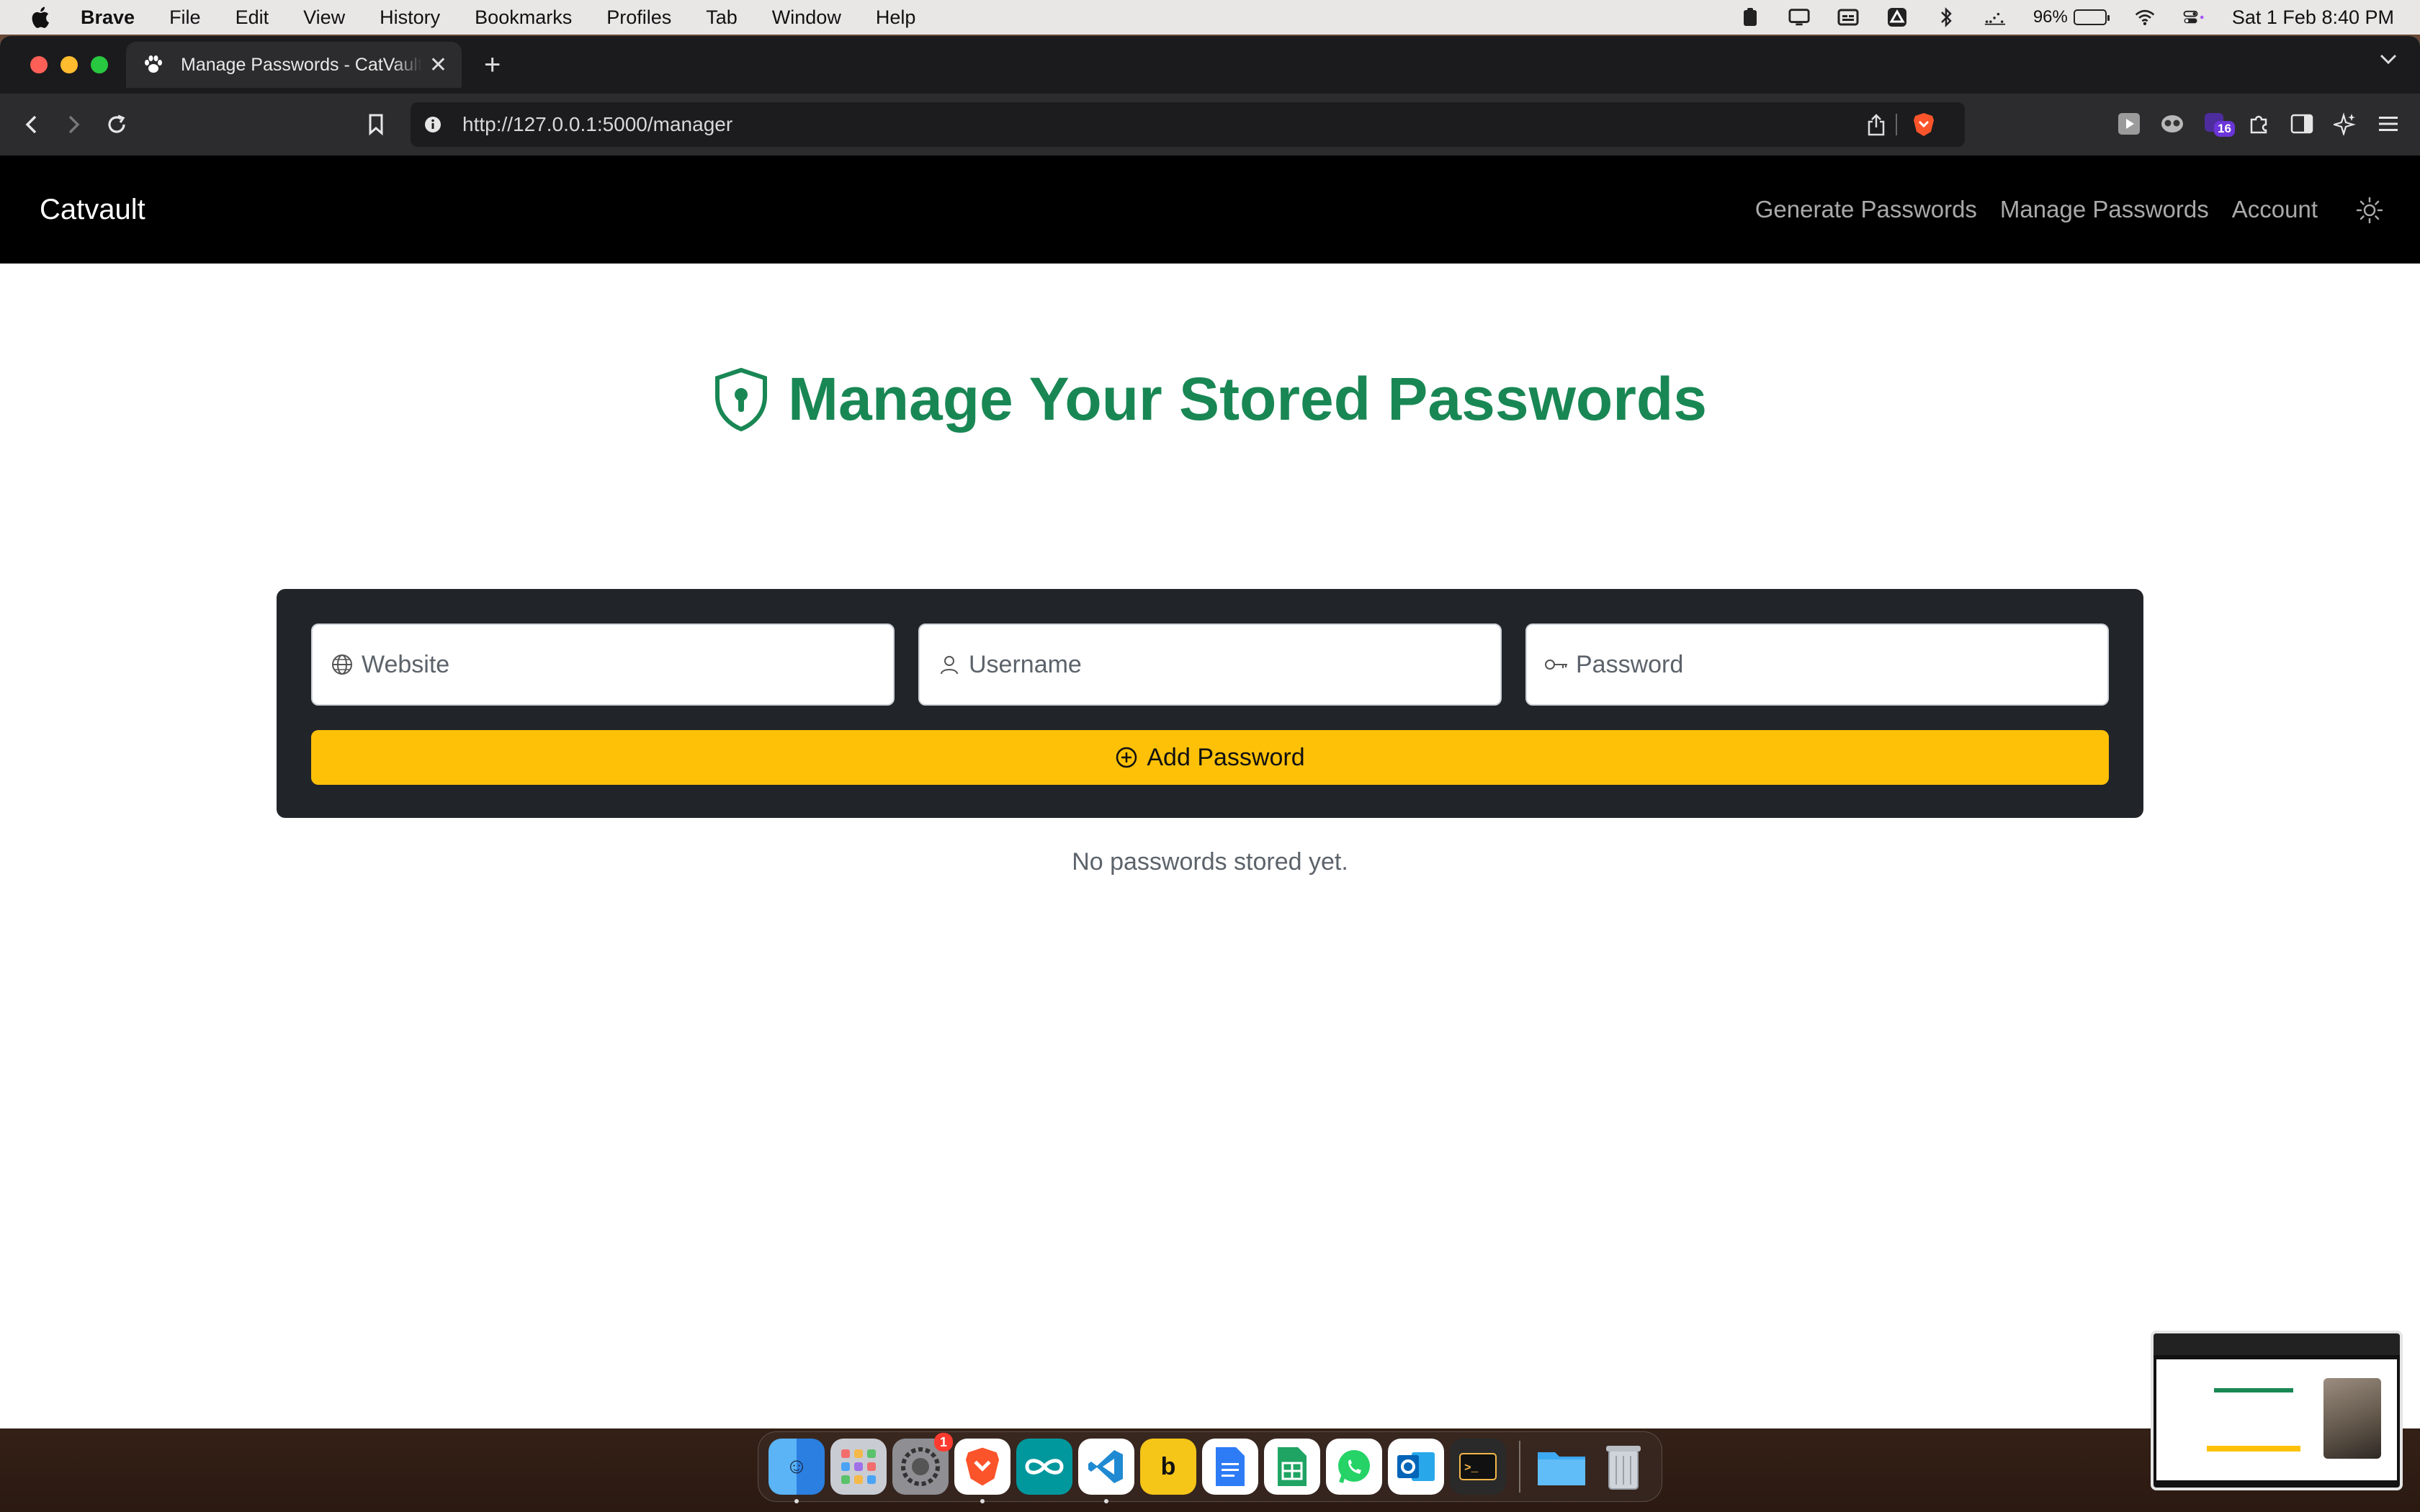 The image size is (2420, 1512). Describe the element at coordinates (39, 17) in the screenshot. I see `apple-icon` at that location.